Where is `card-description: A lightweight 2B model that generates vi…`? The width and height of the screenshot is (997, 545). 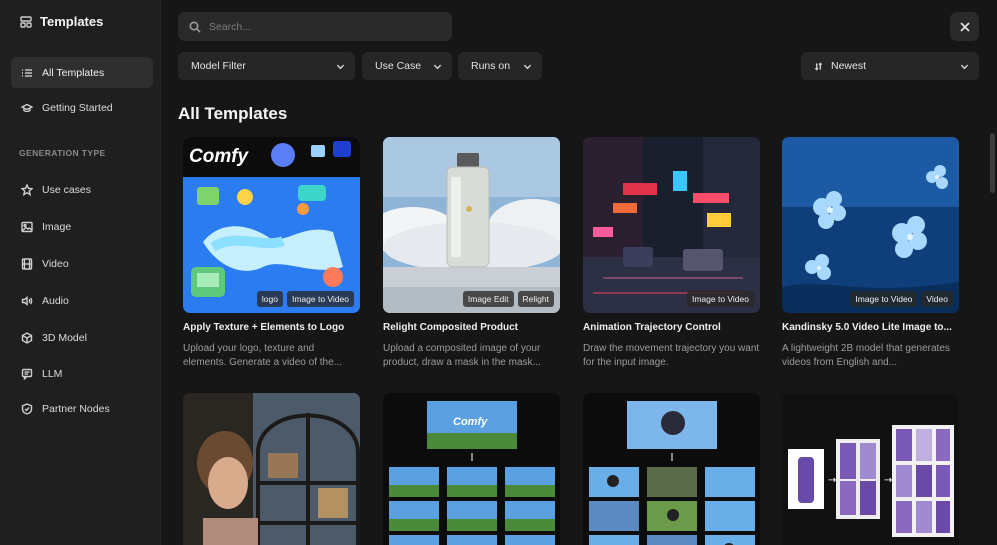 card-description: A lightweight 2B model that generates vi… is located at coordinates (866, 355).